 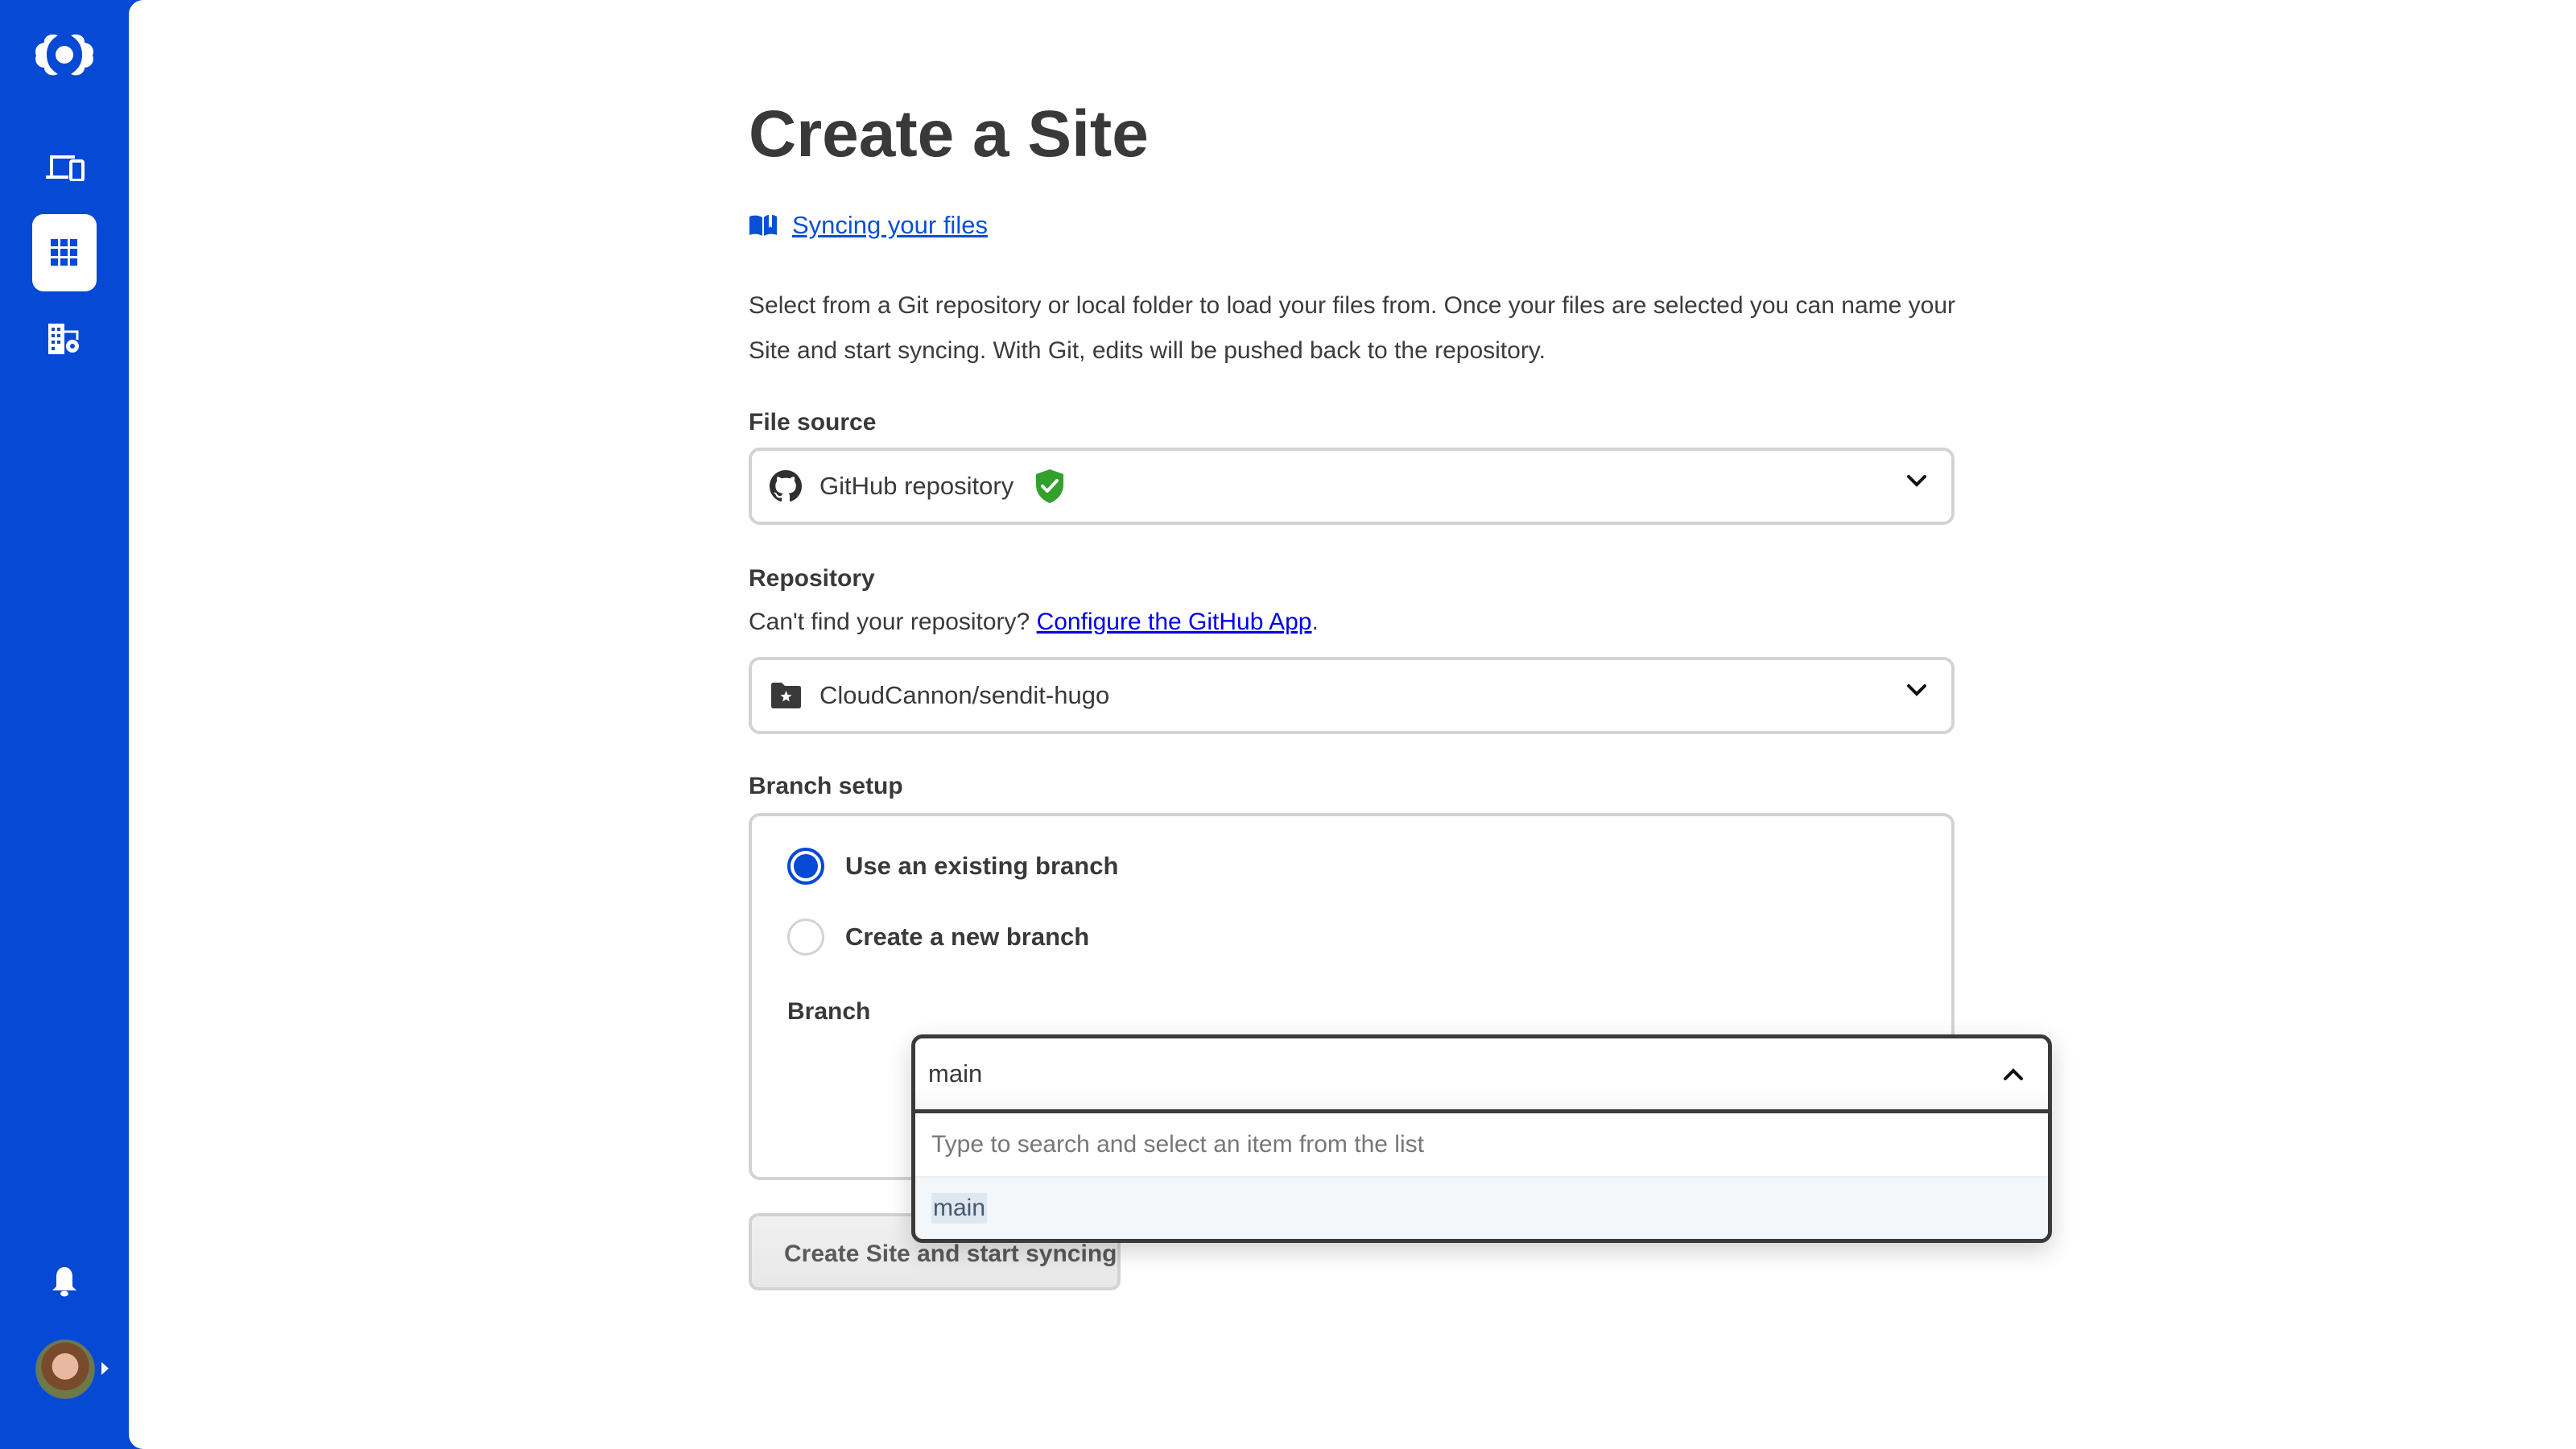 I want to click on cloudcannon-logo, so click(x=64, y=54).